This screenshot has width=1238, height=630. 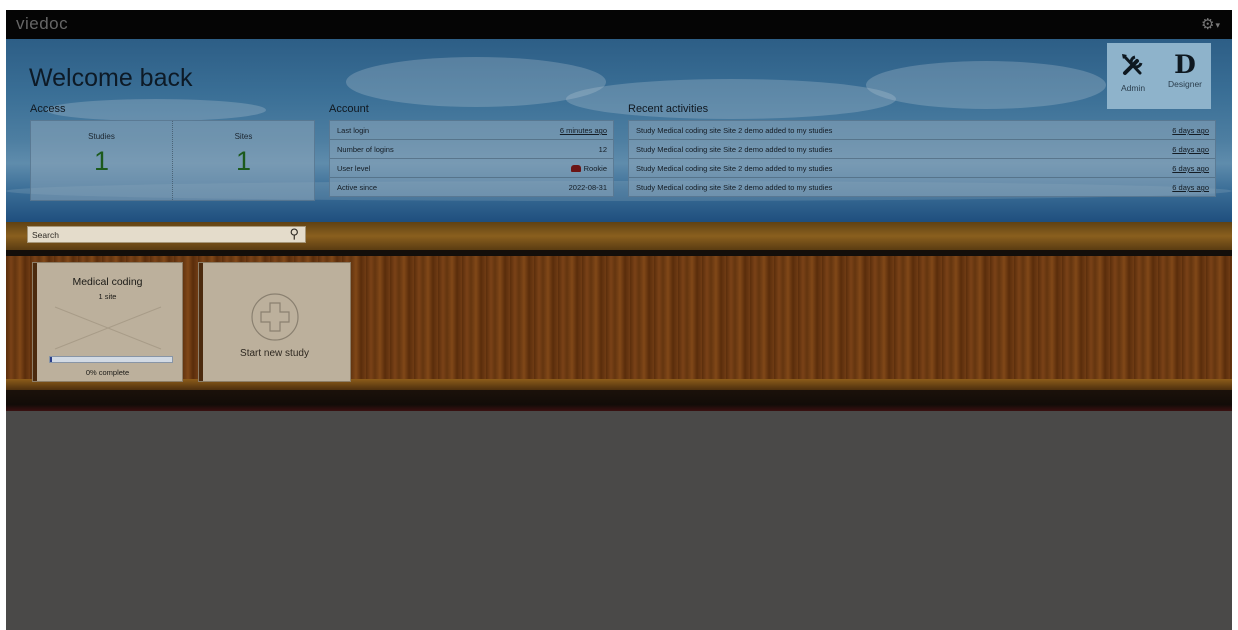 What do you see at coordinates (42, 24) in the screenshot?
I see `viedoc-logo: viedoc` at bounding box center [42, 24].